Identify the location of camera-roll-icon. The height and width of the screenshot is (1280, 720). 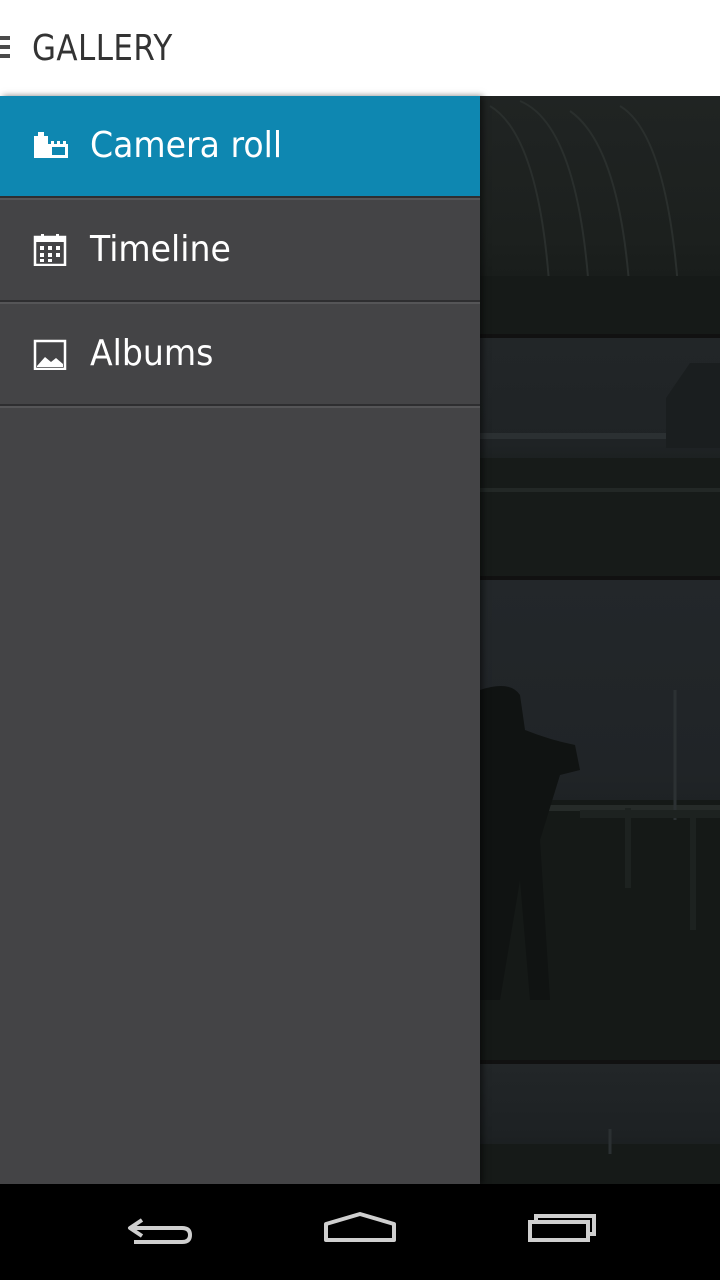
(51, 146).